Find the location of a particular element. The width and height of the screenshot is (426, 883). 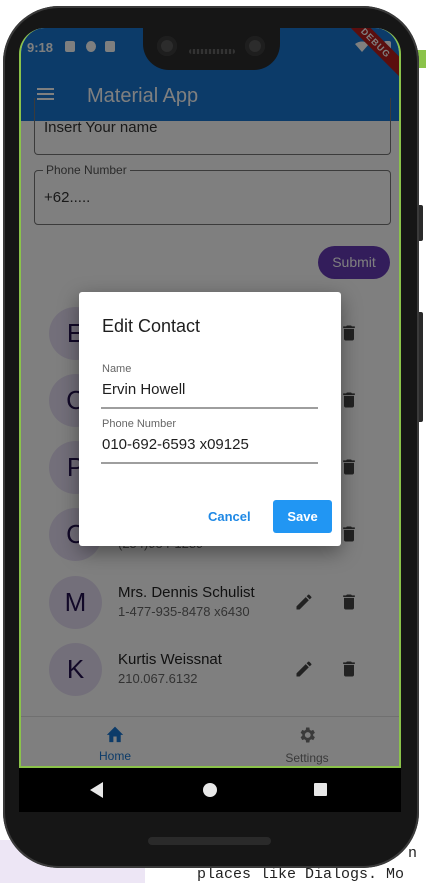

power-button is located at coordinates (421, 367).